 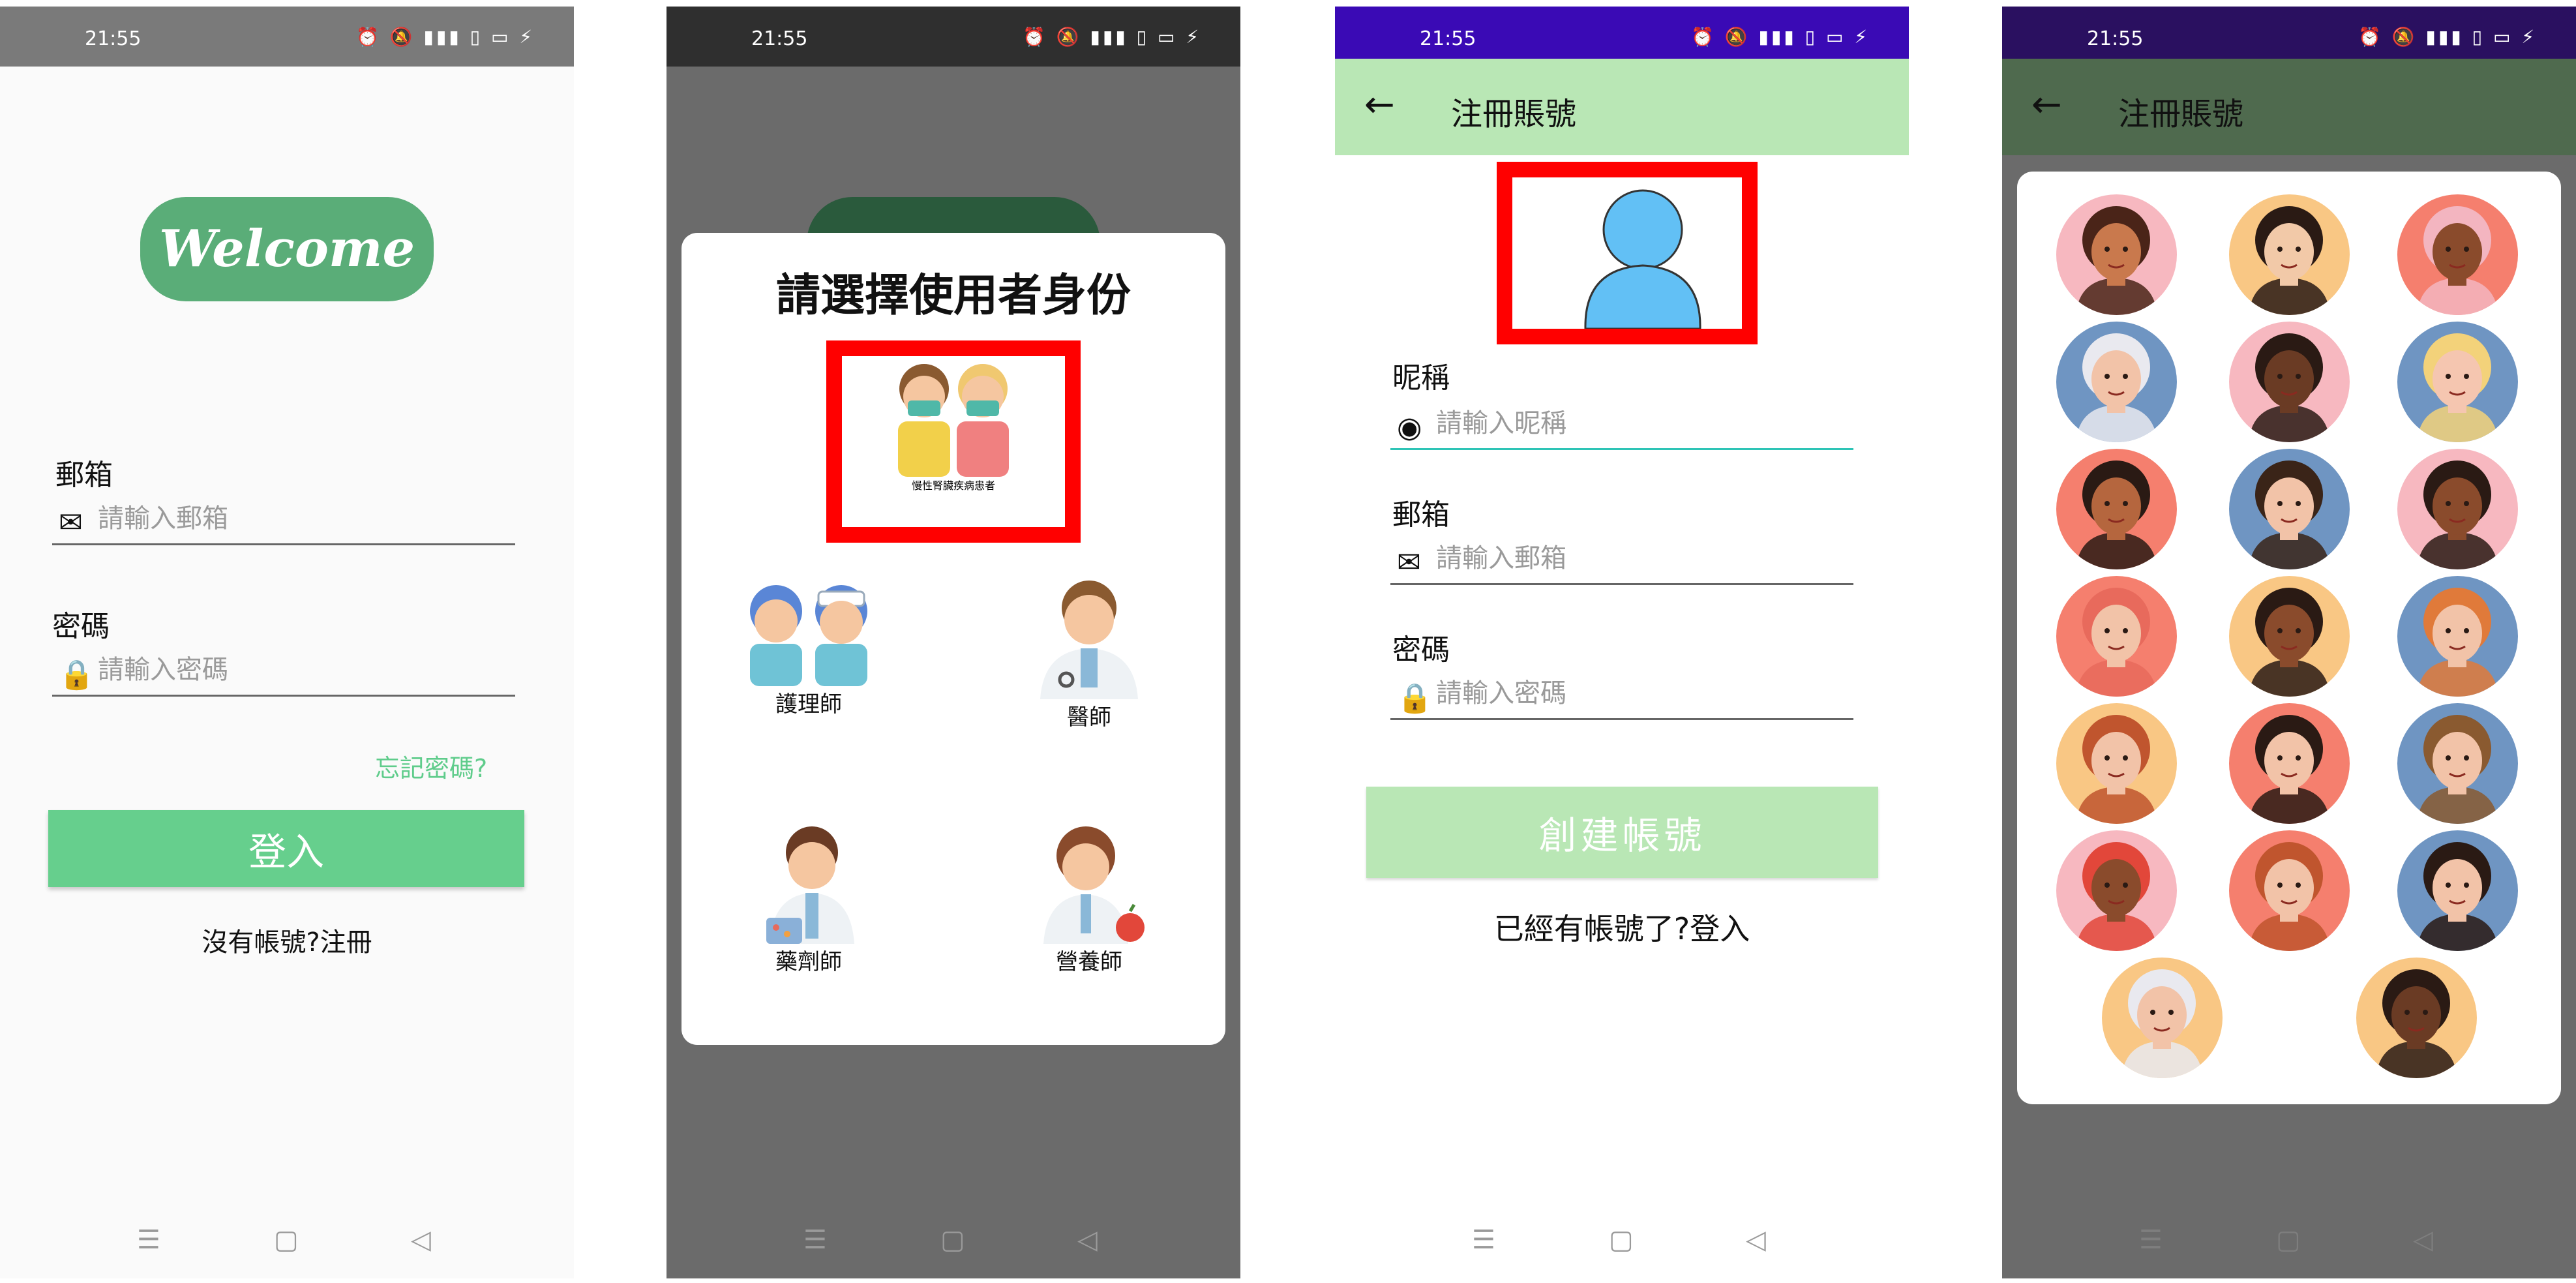 I want to click on nickname-field: ◉, so click(x=1621, y=426).